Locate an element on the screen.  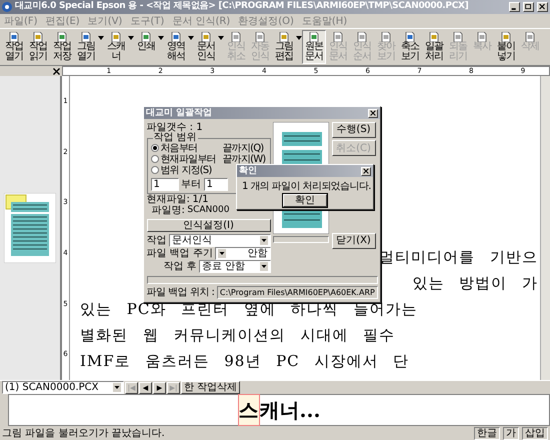
range-to-field: 1 is located at coordinates (216, 184).